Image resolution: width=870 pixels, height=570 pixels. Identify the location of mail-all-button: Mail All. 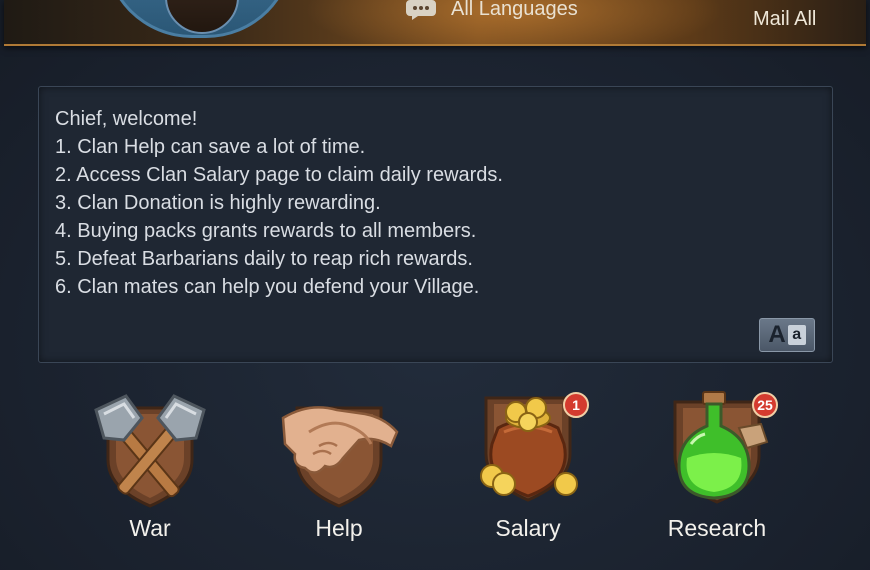
(784, 19).